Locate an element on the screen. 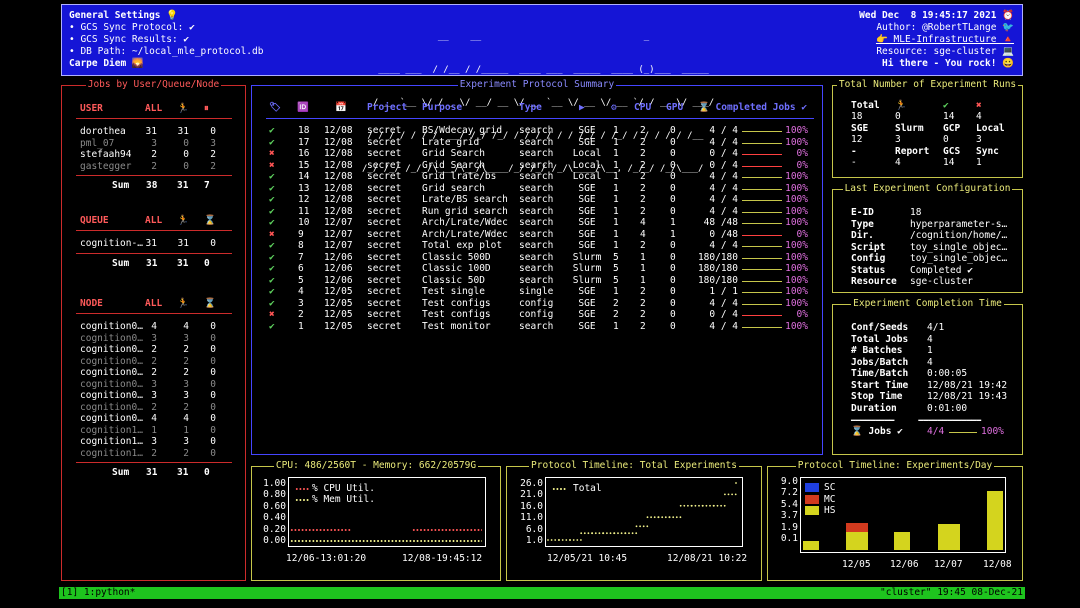 The width and height of the screenshot is (1080, 608). row-purpose: Arch/Lrate/Wdec is located at coordinates (465, 234).